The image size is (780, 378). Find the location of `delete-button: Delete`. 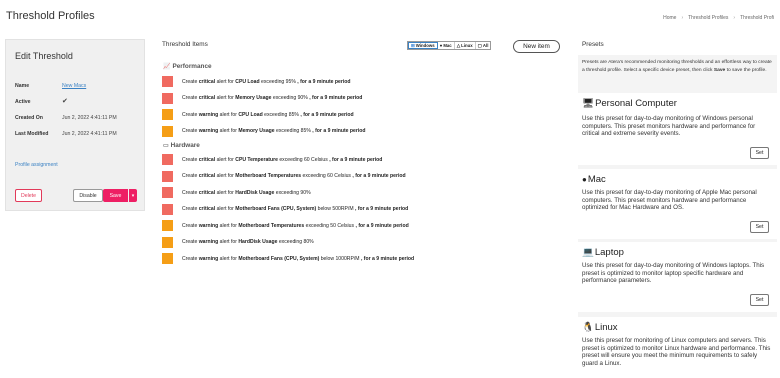

delete-button: Delete is located at coordinates (28, 195).